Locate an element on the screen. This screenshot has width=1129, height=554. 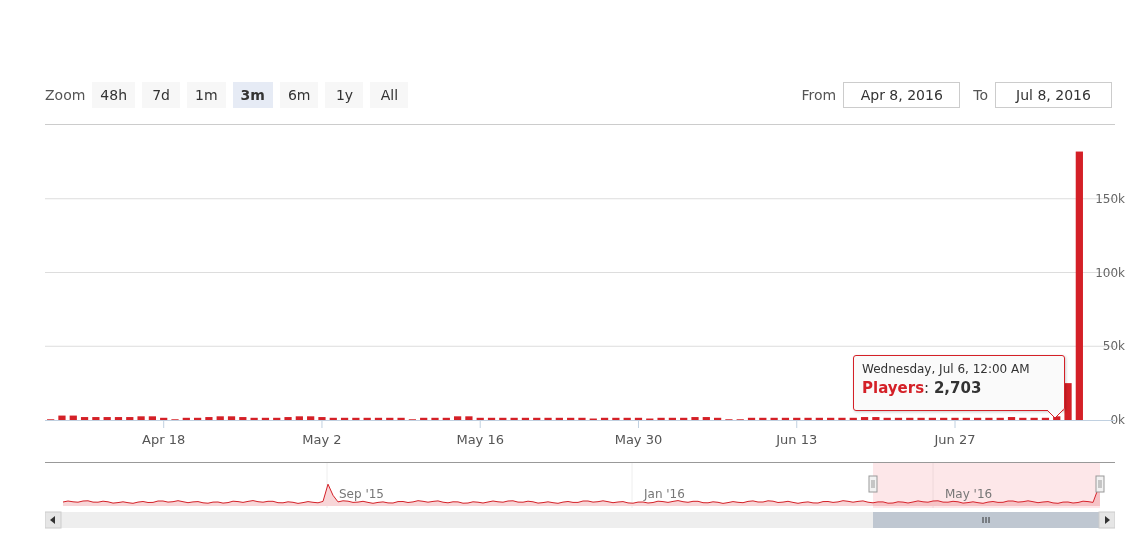
zoom-button: 7d is located at coordinates (161, 95).